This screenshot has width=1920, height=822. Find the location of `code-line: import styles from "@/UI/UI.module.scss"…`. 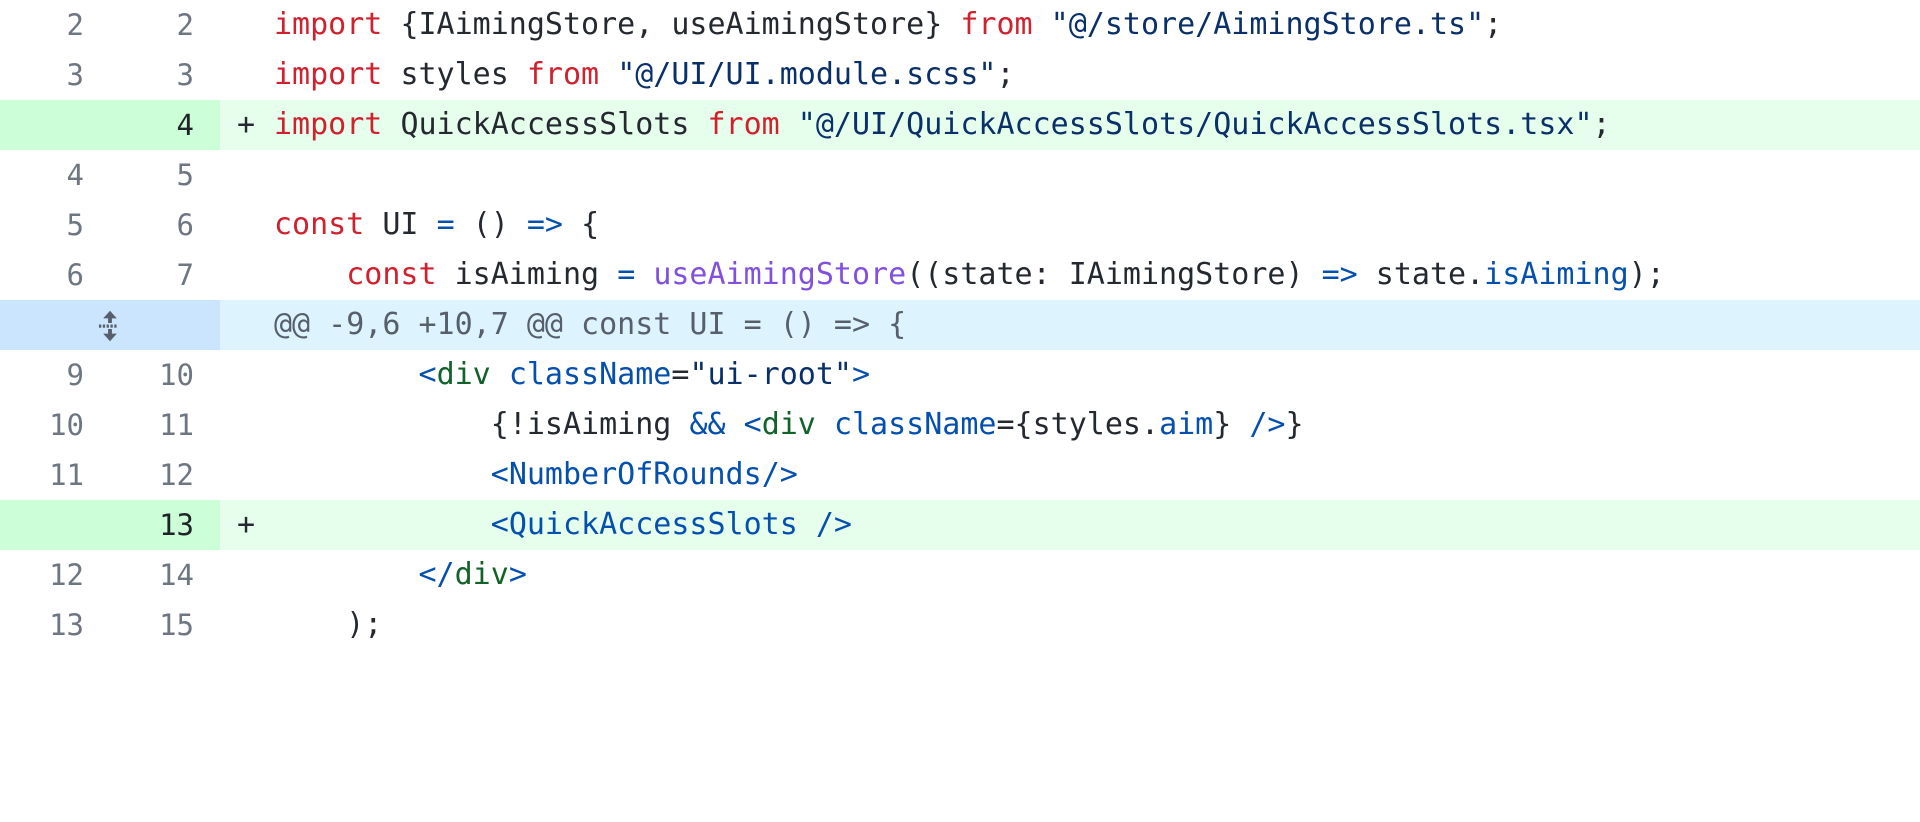

code-line: import styles from "@/UI/UI.module.scss"… is located at coordinates (1093, 75).